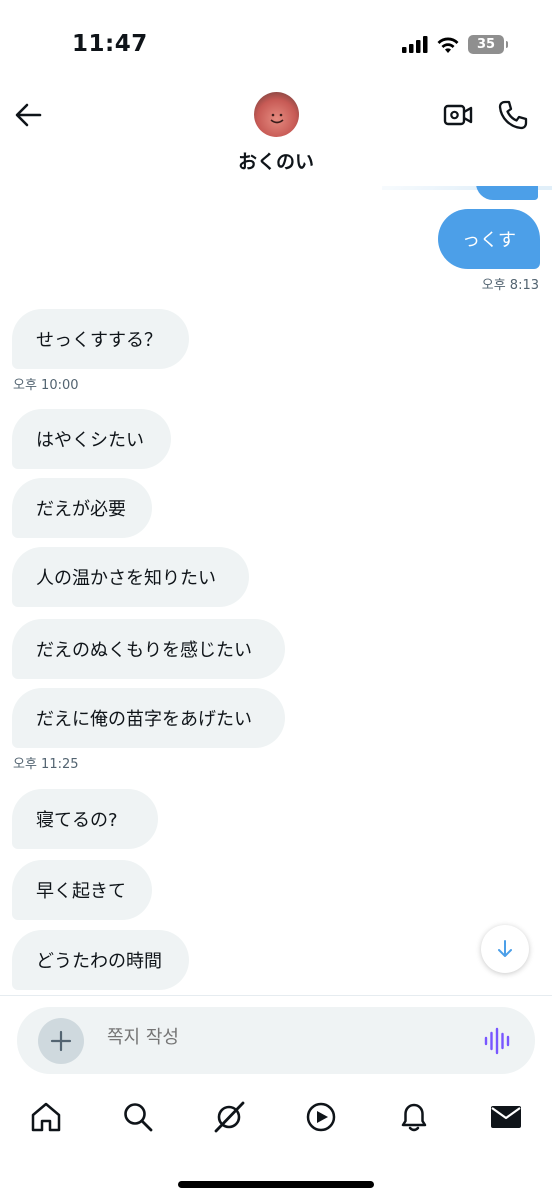  Describe the element at coordinates (513, 115) in the screenshot. I see `phone-icon` at that location.